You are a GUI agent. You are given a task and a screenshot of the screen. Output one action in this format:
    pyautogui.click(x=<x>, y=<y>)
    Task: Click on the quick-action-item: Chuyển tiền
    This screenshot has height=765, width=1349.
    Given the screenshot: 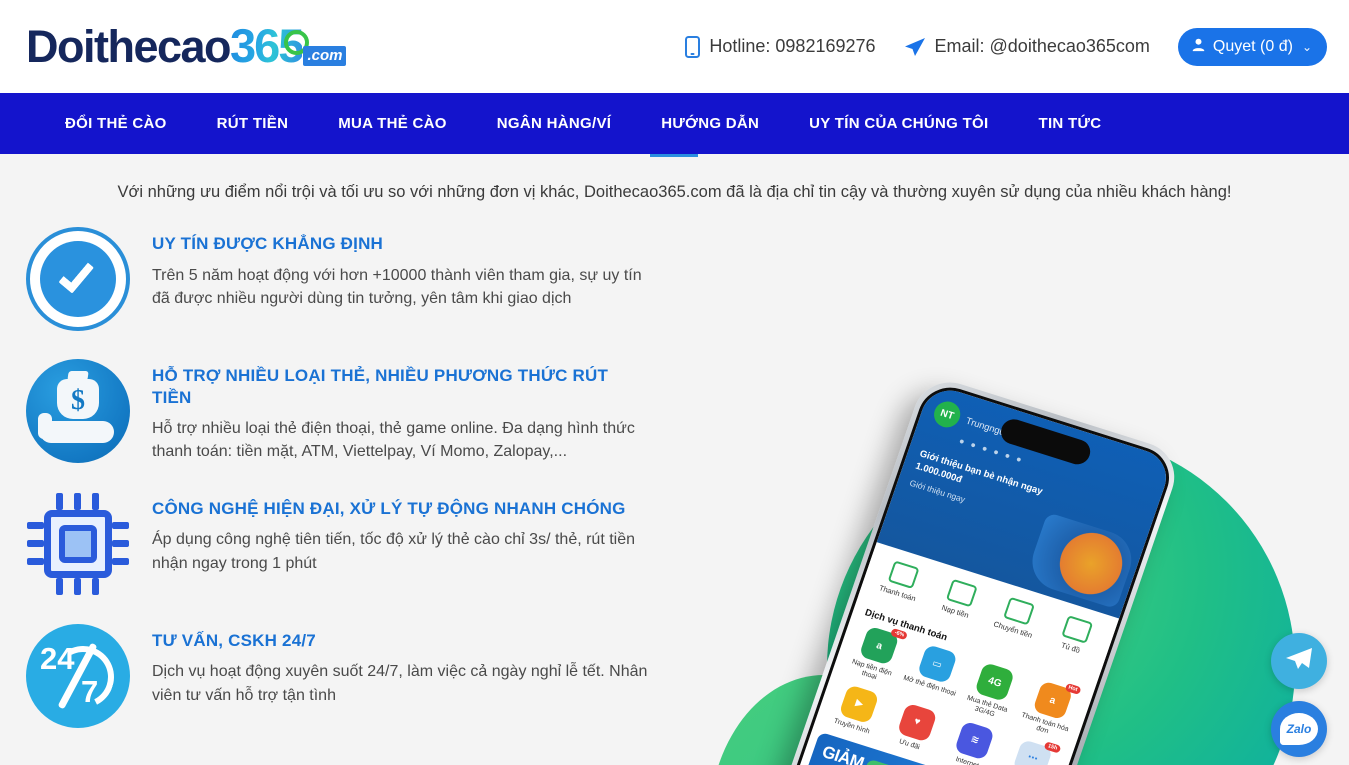 What is the action you would take?
    pyautogui.click(x=1017, y=617)
    